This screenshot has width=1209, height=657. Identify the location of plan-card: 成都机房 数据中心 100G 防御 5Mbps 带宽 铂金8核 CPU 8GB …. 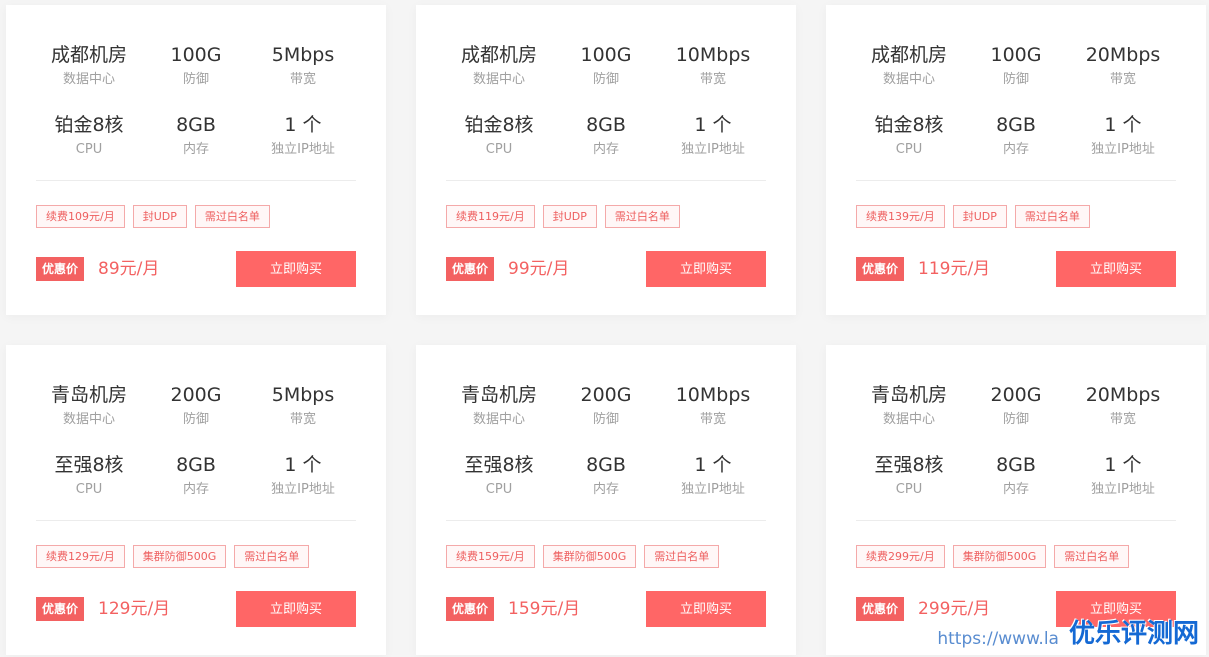
(196, 160).